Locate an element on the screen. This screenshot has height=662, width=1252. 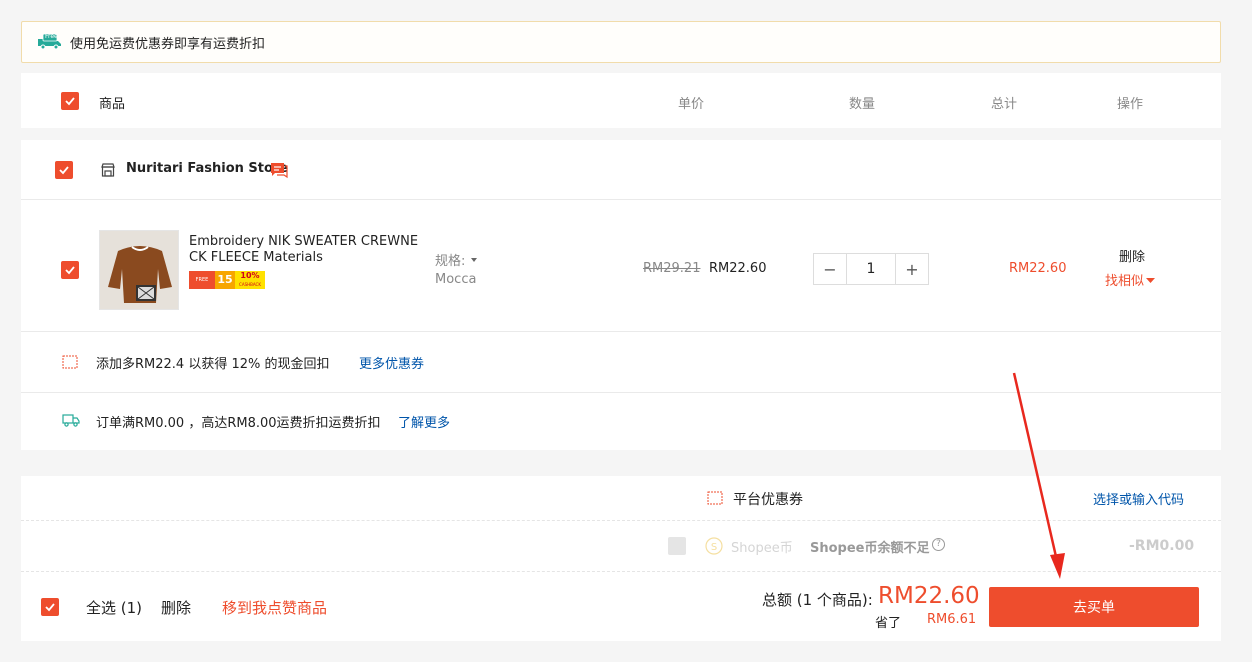
annotation-arrow is located at coordinates (1038, 475).